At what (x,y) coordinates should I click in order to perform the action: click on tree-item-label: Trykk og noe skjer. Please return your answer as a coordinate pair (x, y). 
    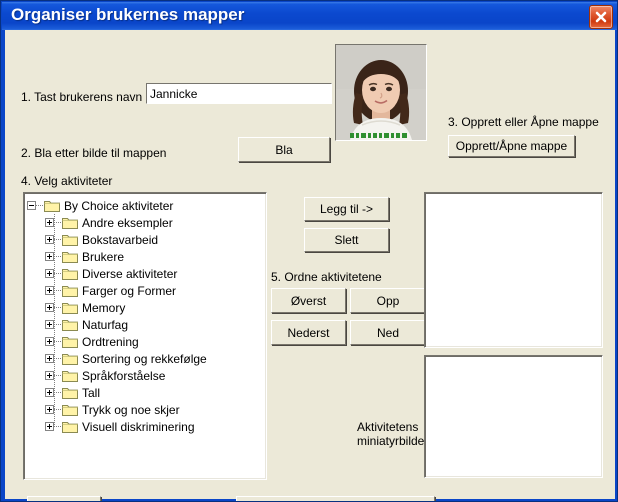
    Looking at the image, I should click on (131, 409).